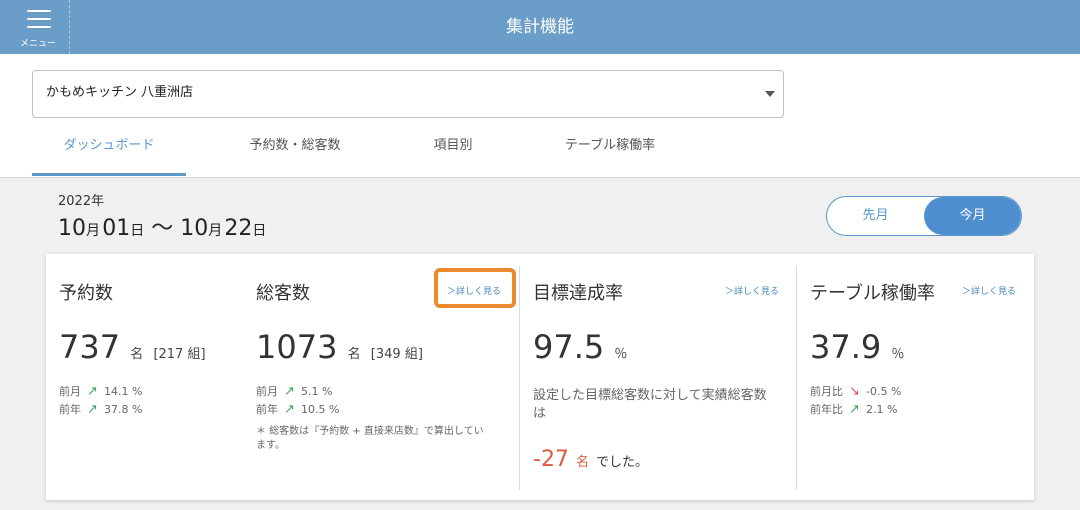  I want to click on app-header: メニュー 集計機能, so click(540, 27).